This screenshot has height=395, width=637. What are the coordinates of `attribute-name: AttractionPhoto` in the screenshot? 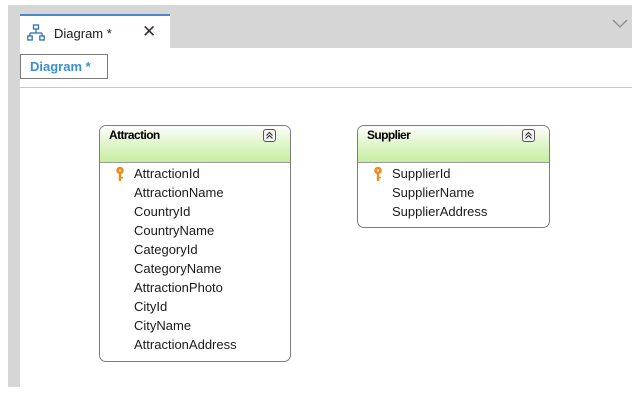 It's located at (178, 287).